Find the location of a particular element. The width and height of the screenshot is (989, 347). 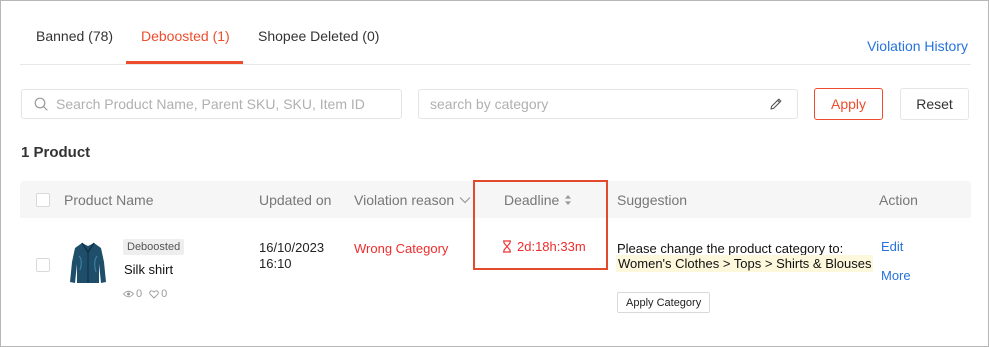

suggestion-text: Please change the product category to: is located at coordinates (730, 248).